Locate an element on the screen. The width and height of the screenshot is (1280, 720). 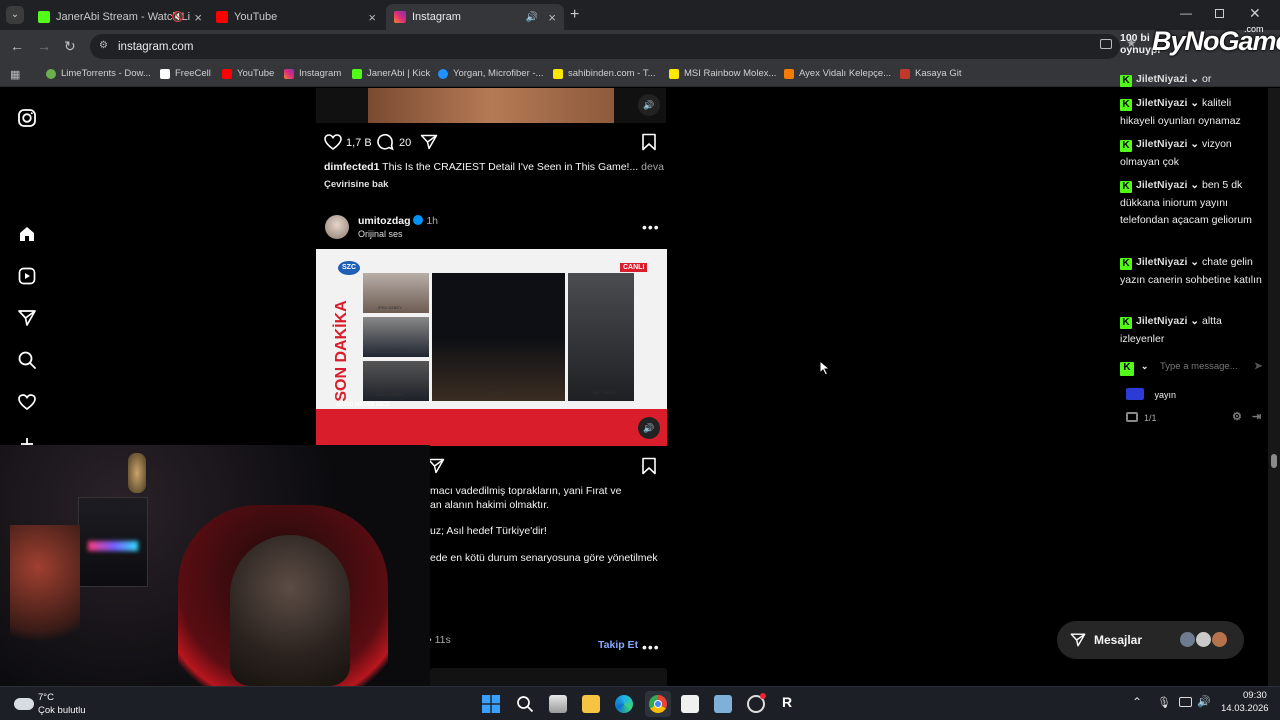
name-label: İPEK ÖZBEY is located at coordinates (390, 307).